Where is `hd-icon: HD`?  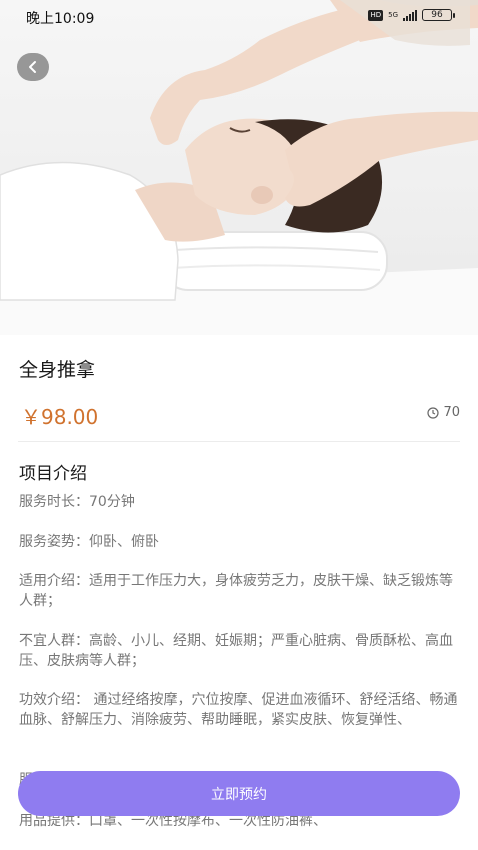
hd-icon: HD is located at coordinates (376, 15).